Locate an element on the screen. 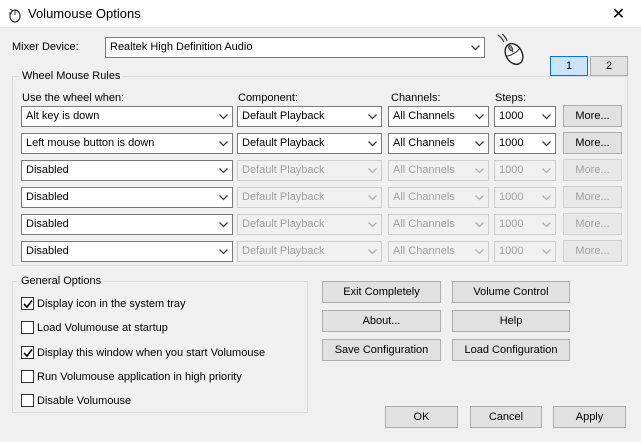 The width and height of the screenshot is (641, 442). mixer-device-label: Mixer Device: is located at coordinates (45, 47).